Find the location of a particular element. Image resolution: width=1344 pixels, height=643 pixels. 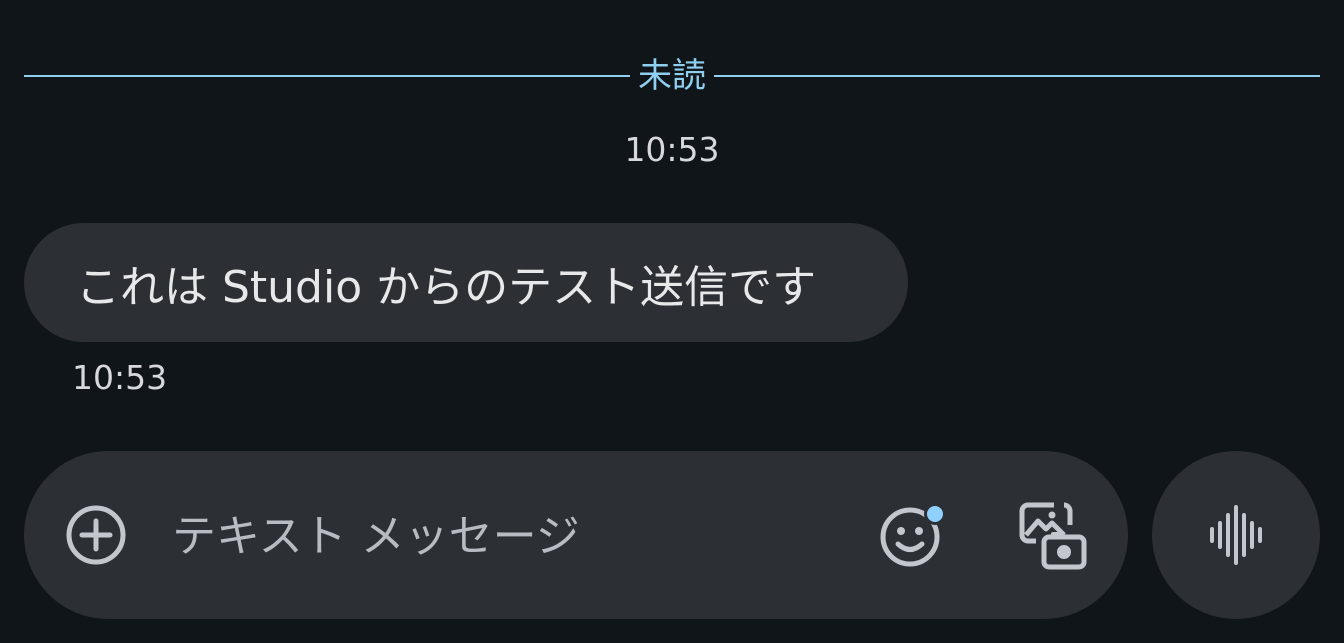

divider-line-right is located at coordinates (1017, 76).